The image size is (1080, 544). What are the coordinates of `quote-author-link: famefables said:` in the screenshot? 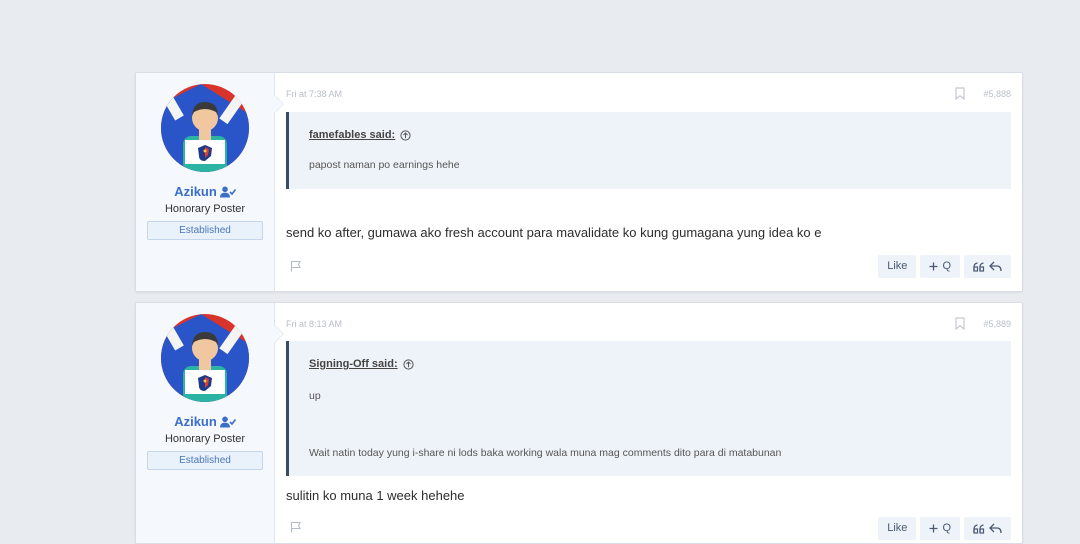 It's located at (352, 135).